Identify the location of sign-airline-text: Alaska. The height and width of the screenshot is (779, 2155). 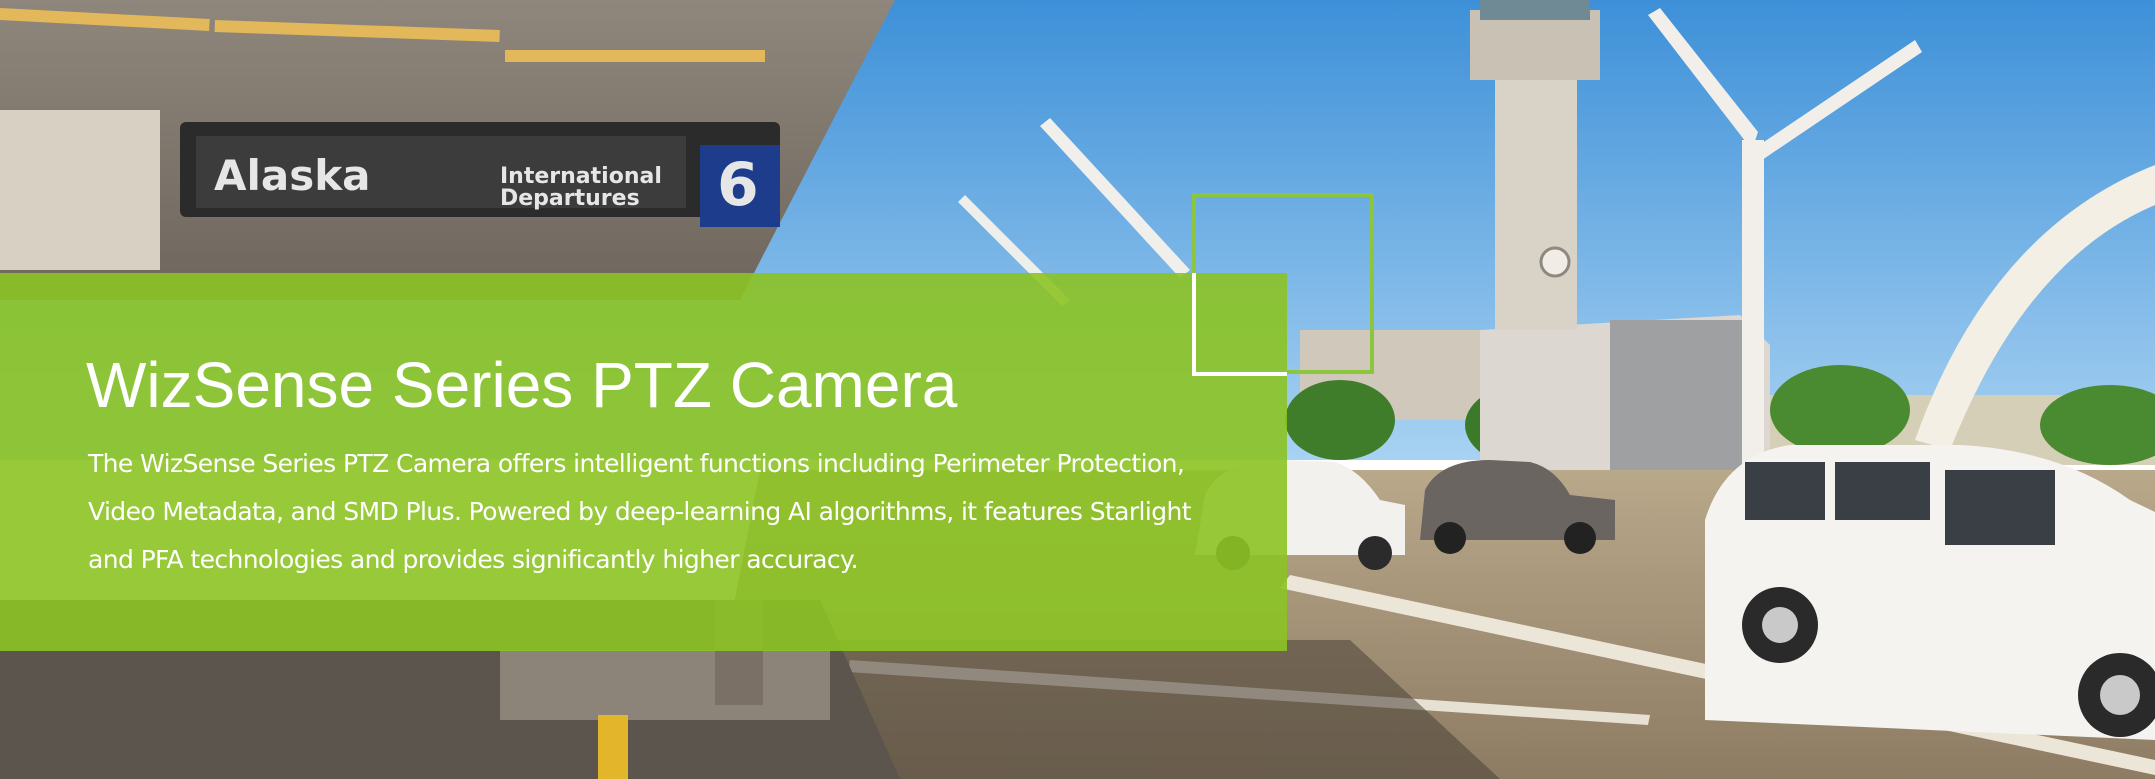
(292, 175).